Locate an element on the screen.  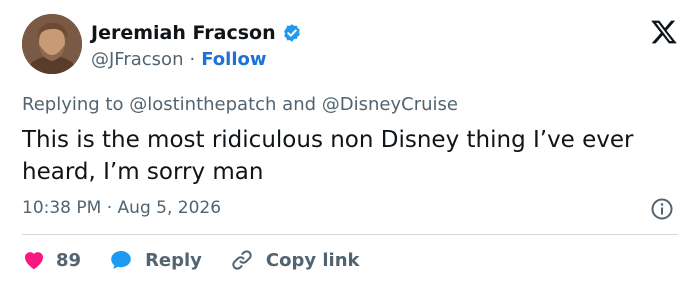
tweet-timestamp: 10:38 PM · Aug 5, 2026 is located at coordinates (121, 208).